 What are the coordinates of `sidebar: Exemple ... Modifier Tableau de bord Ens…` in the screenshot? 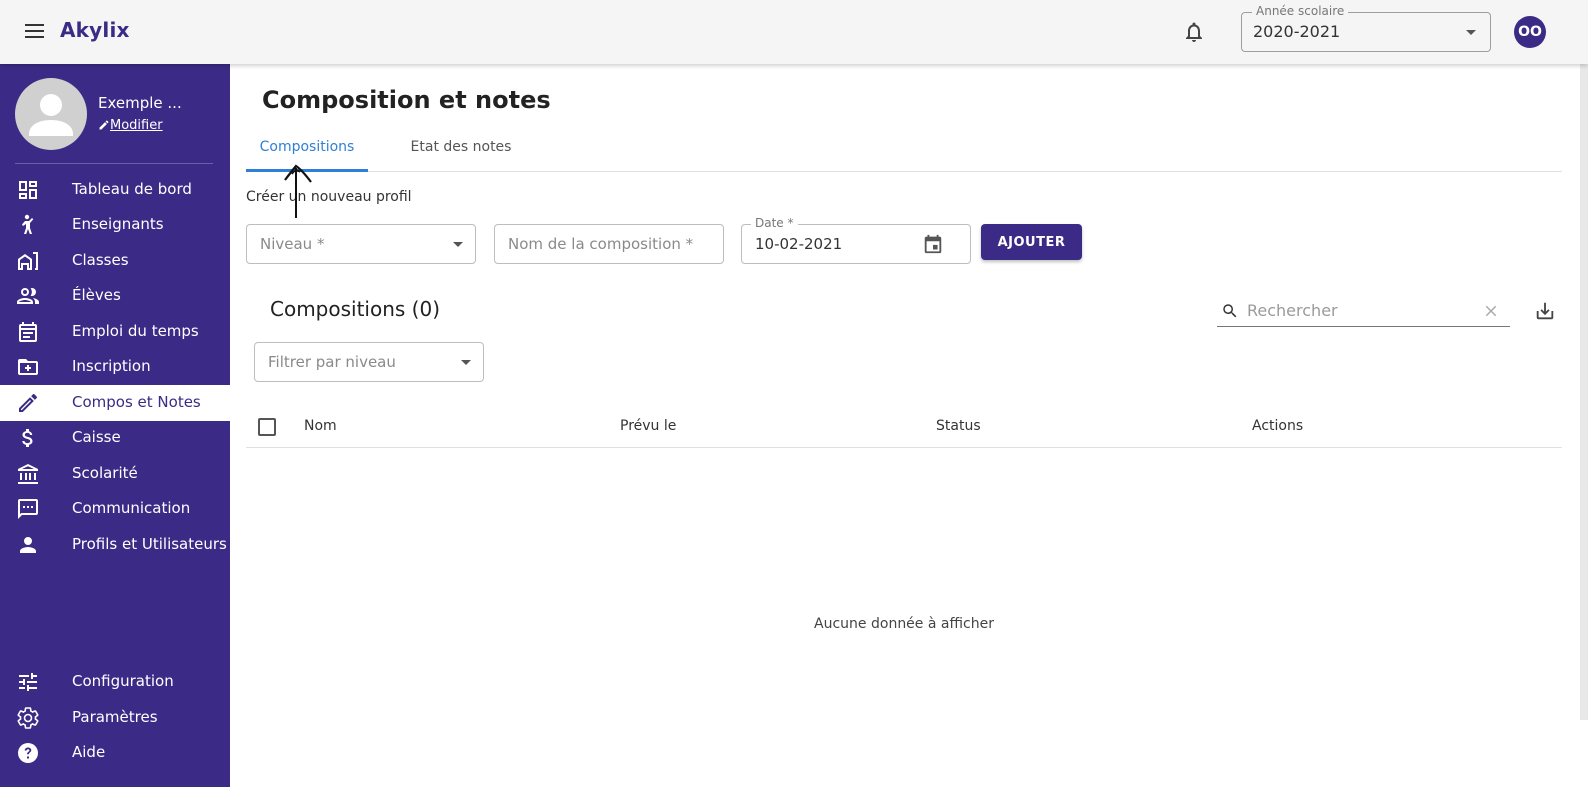 It's located at (115, 425).